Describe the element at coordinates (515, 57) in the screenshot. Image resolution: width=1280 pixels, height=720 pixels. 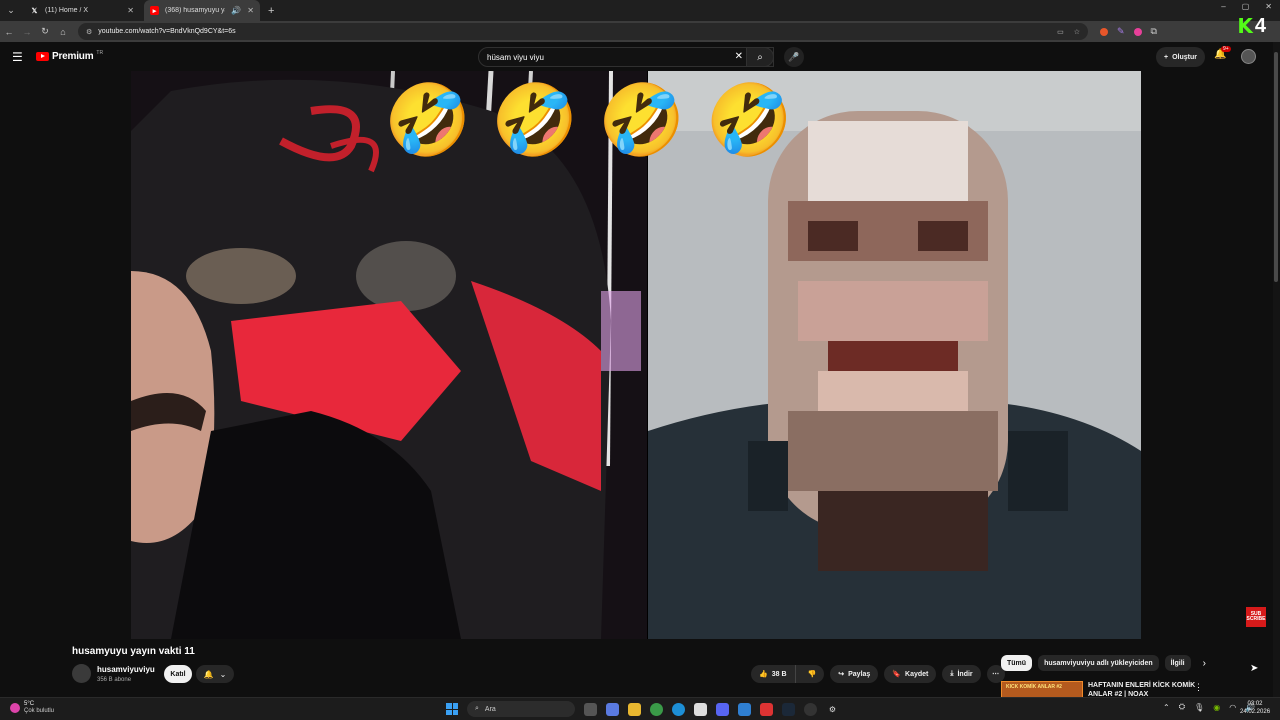
I see `search-query: hüsam viyu viyu` at that location.